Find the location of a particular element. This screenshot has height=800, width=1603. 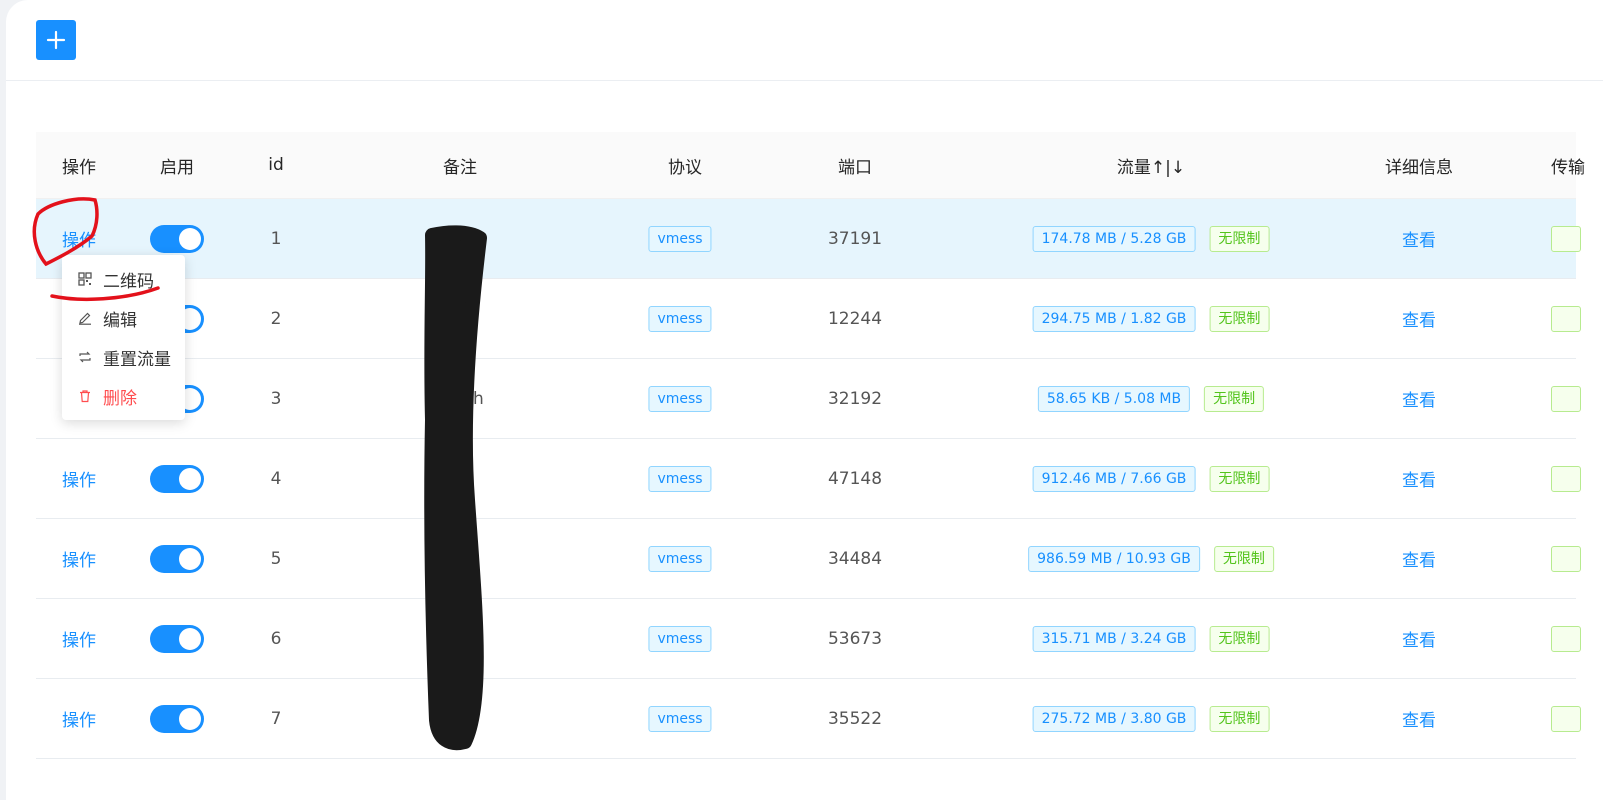

row-port: 35522 is located at coordinates (855, 718).